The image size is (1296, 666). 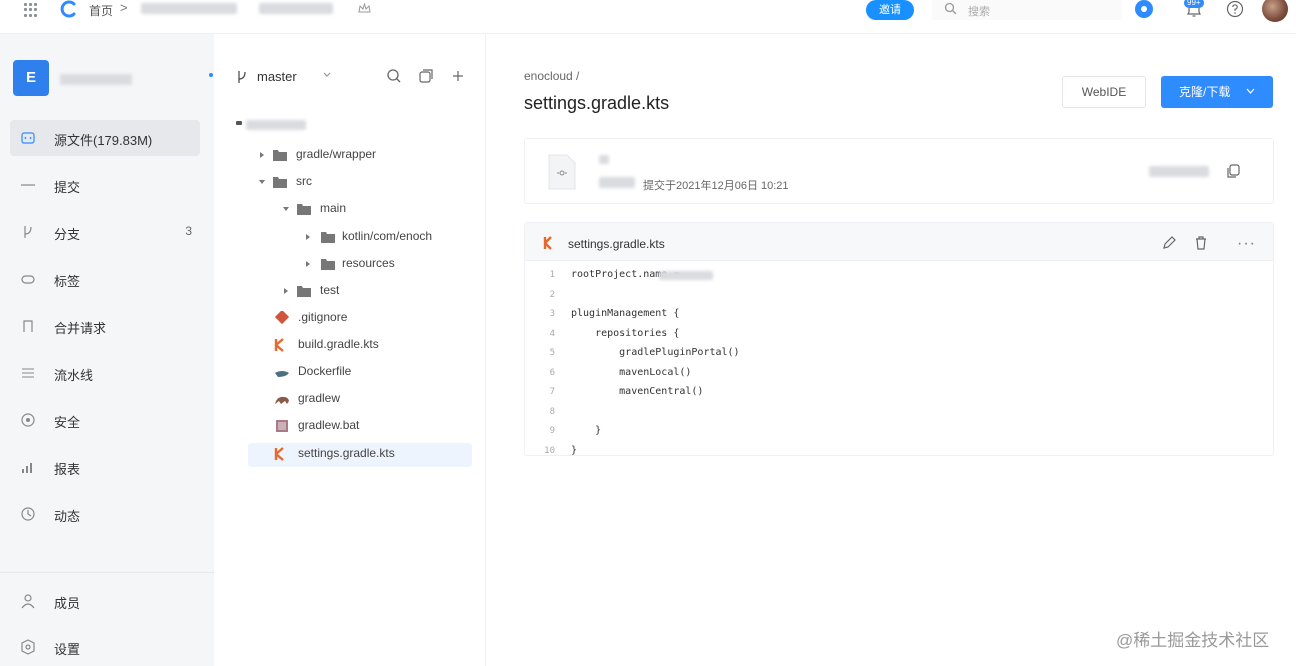 What do you see at coordinates (105, 601) in the screenshot?
I see `sidebar-item-members: 成员` at bounding box center [105, 601].